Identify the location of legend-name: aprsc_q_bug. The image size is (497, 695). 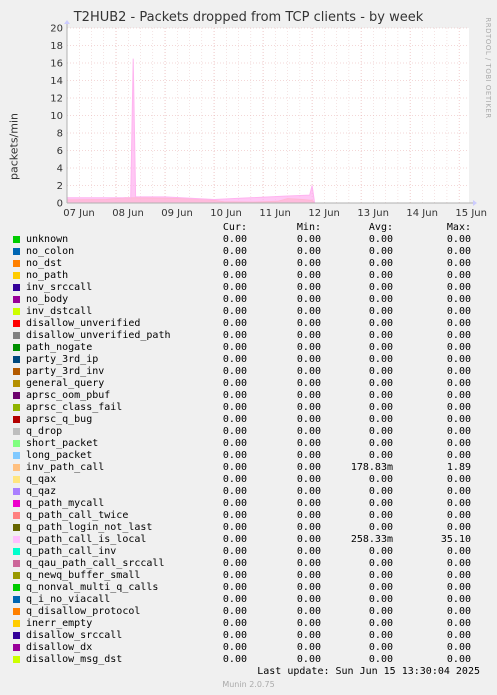
(59, 419).